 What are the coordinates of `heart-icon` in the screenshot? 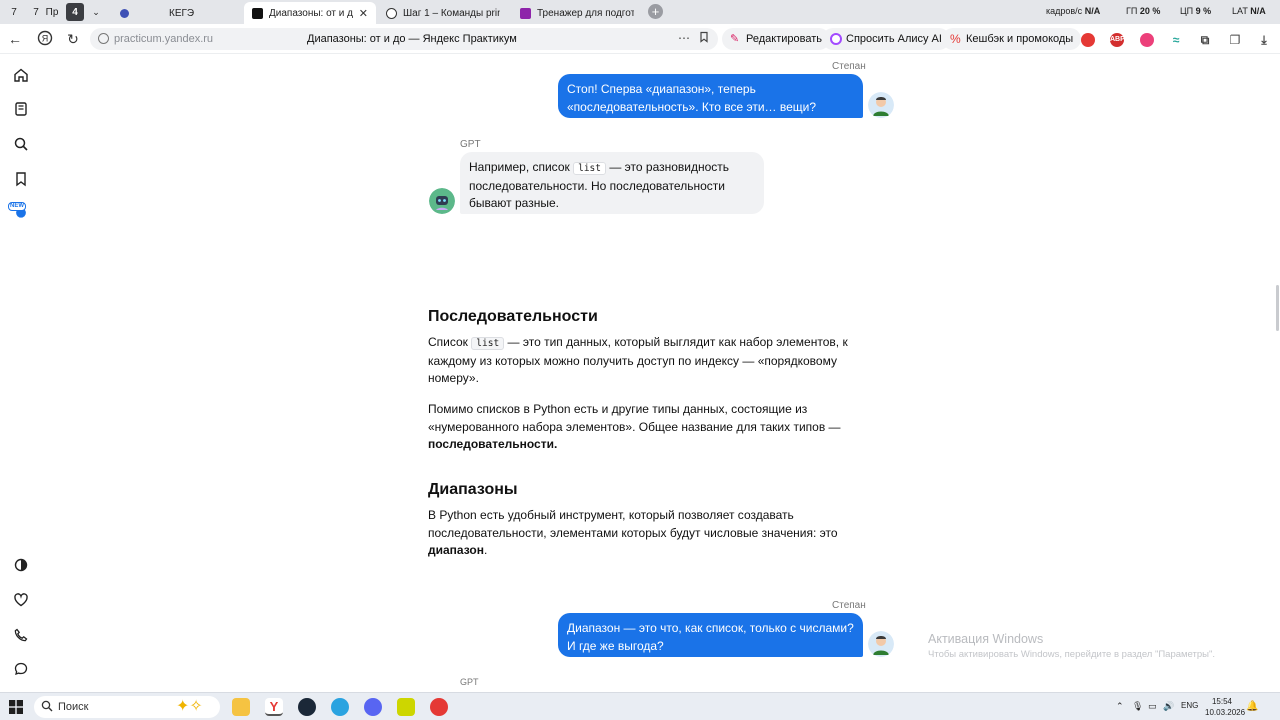 It's located at (21, 601).